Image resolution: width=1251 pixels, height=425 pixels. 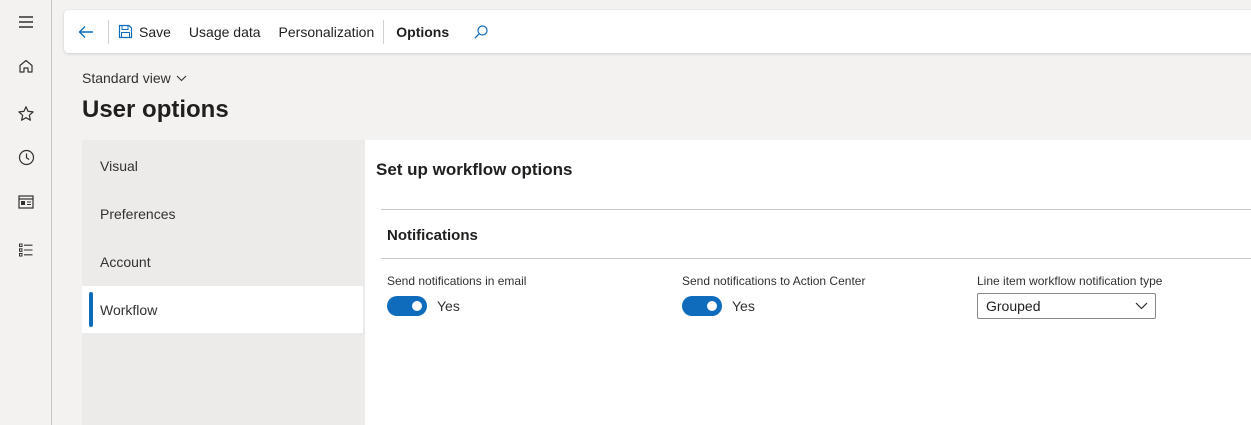 What do you see at coordinates (26, 66) in the screenshot?
I see `home-icon` at bounding box center [26, 66].